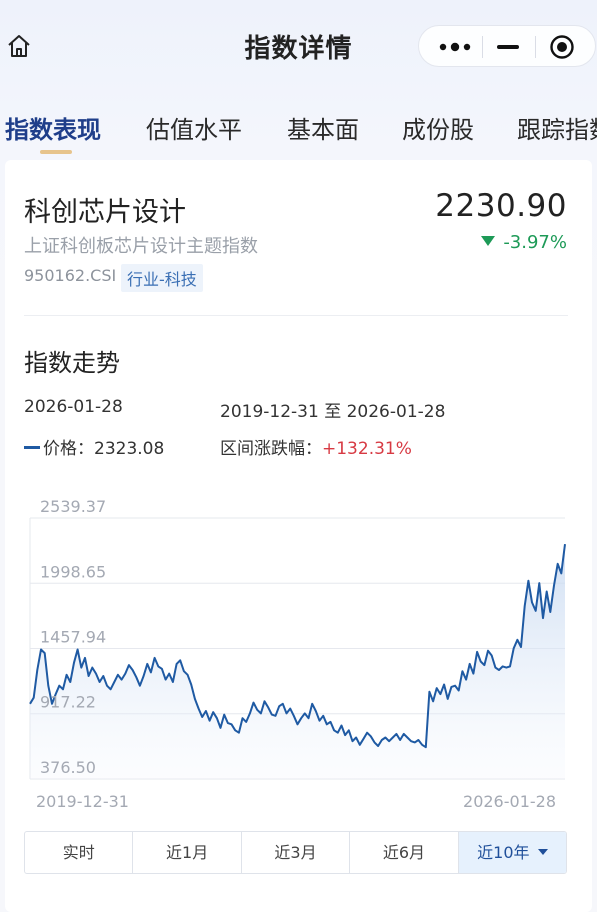  What do you see at coordinates (73, 407) in the screenshot?
I see `current-date: 2026-01-28` at bounding box center [73, 407].